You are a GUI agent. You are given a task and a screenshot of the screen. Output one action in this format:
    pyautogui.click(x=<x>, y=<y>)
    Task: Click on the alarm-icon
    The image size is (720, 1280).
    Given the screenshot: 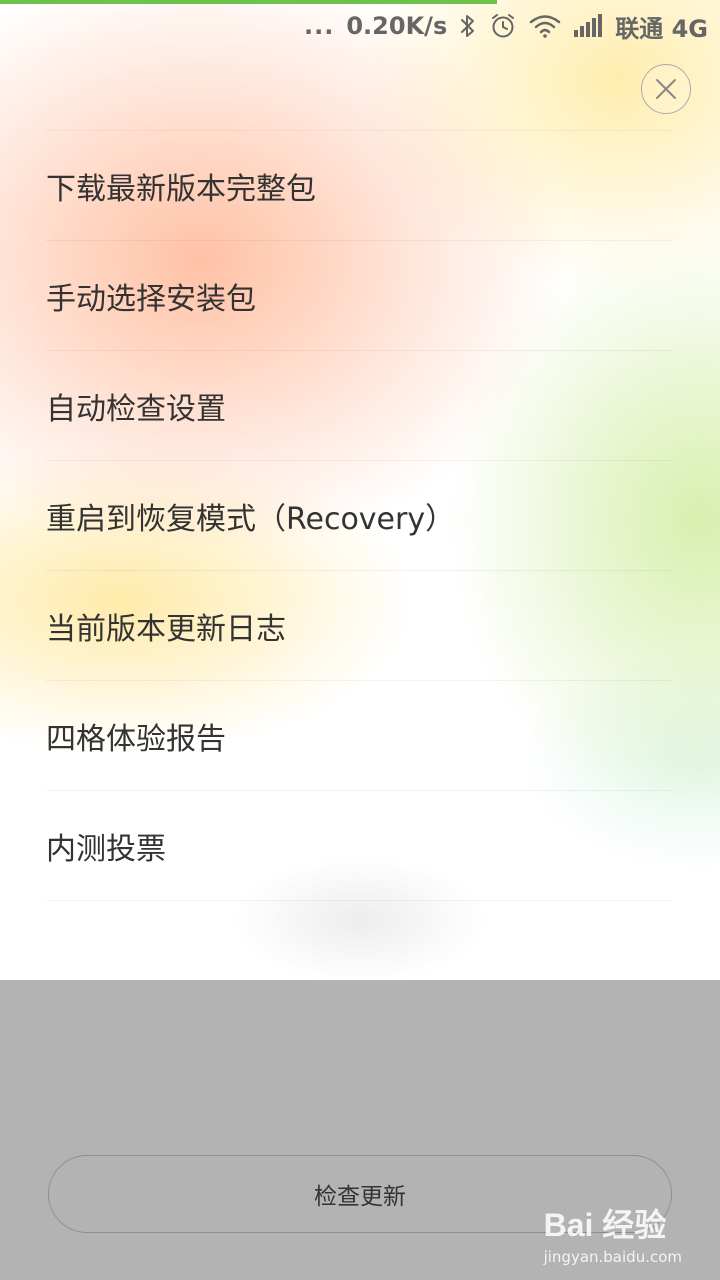 What is the action you would take?
    pyautogui.click(x=503, y=26)
    